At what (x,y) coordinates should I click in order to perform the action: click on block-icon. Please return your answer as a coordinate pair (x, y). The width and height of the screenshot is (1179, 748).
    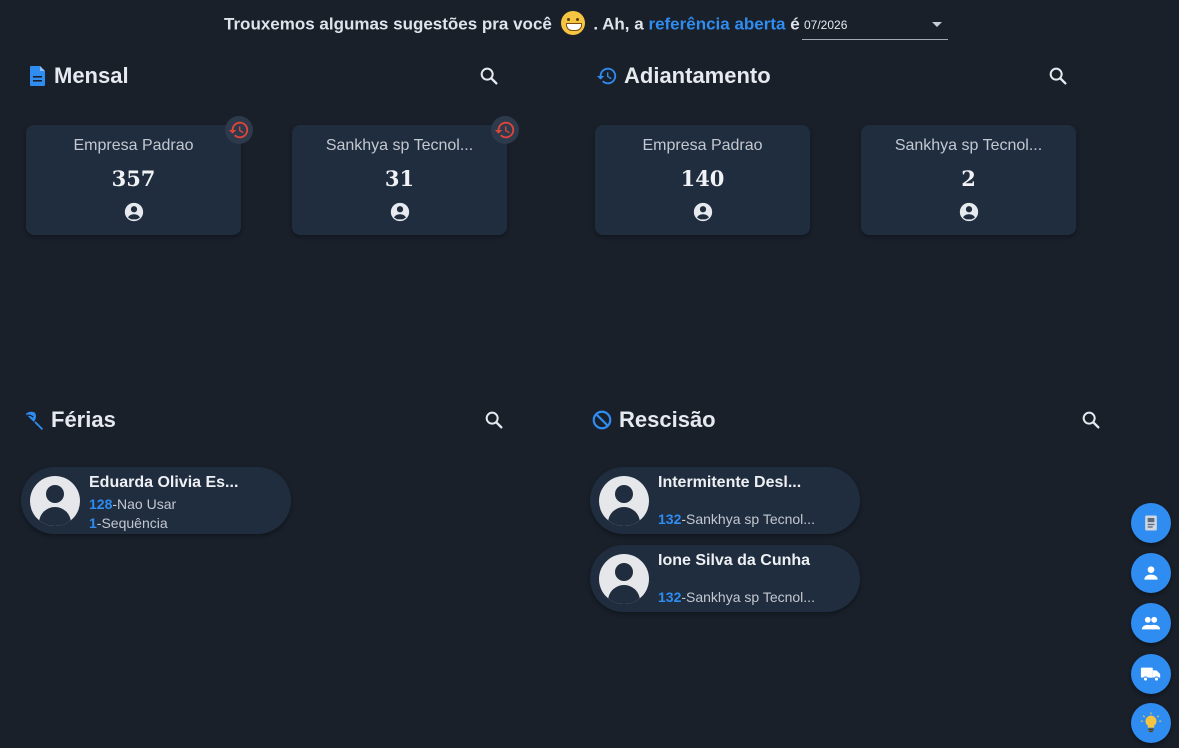
    Looking at the image, I should click on (602, 420).